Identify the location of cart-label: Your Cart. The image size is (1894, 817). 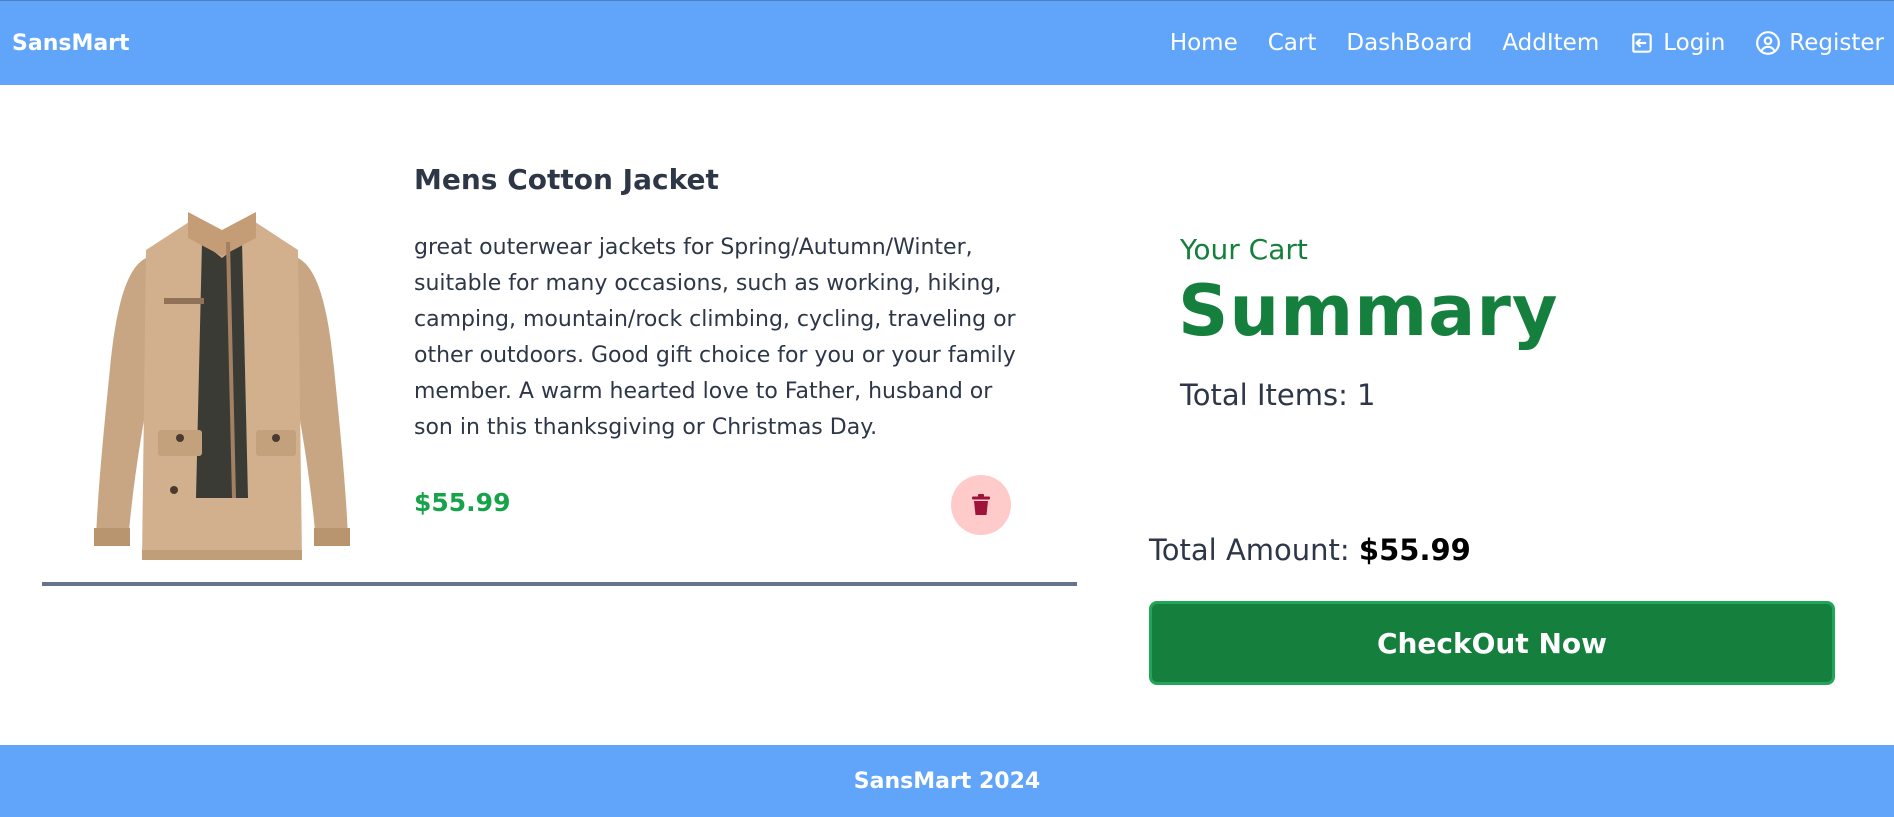
(1244, 249).